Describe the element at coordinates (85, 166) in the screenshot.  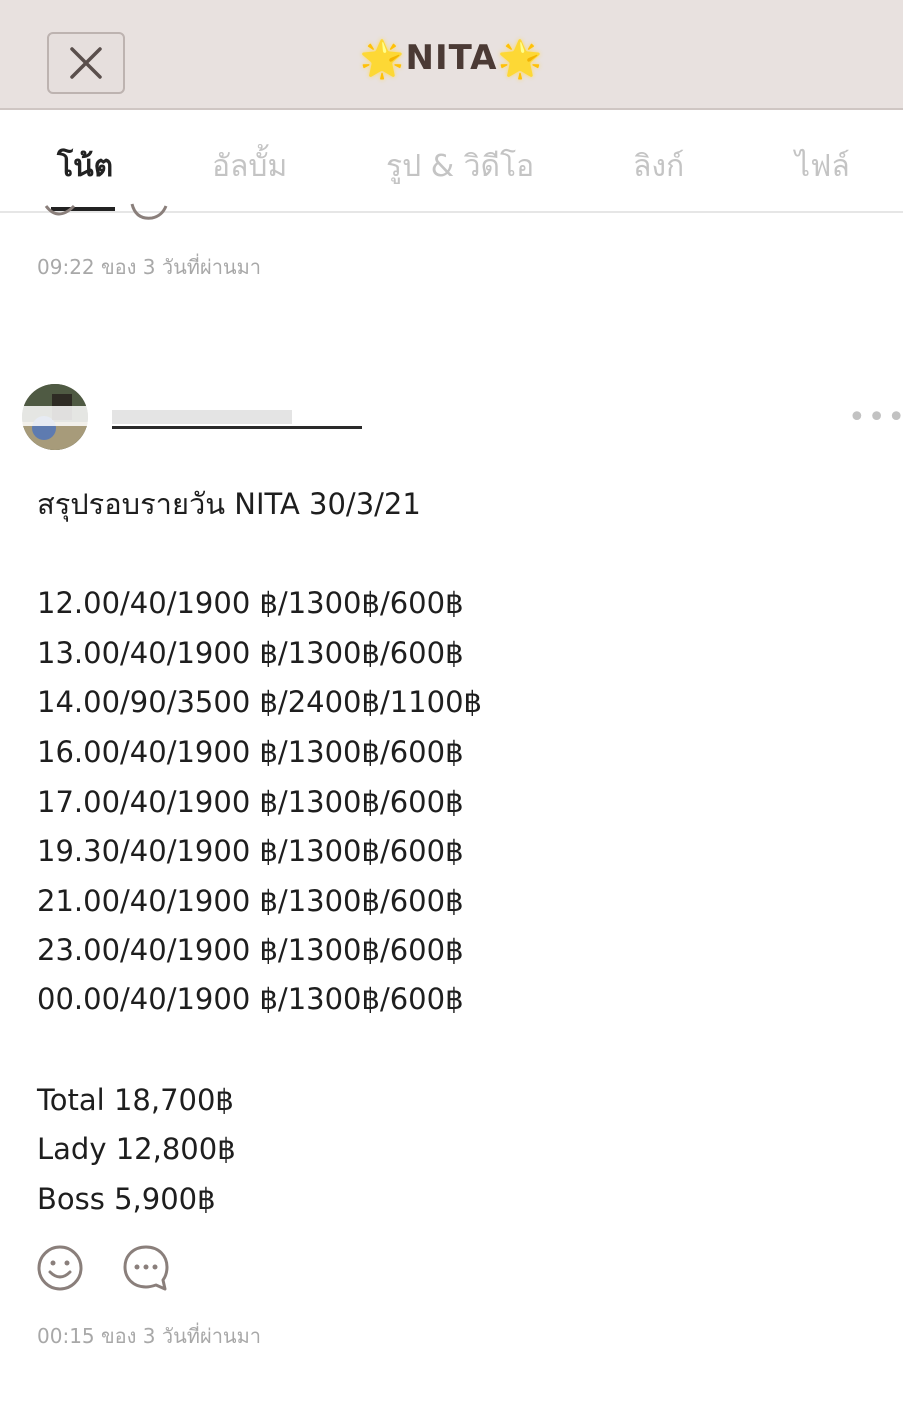
I see `tab-notes: โน้ต` at that location.